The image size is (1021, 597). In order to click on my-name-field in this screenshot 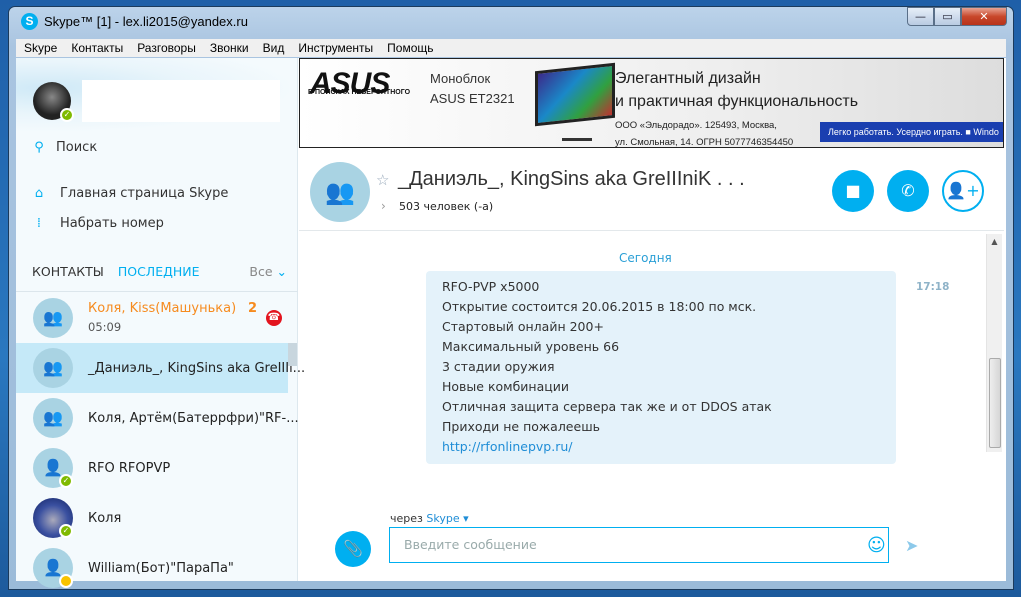, I will do `click(181, 101)`.